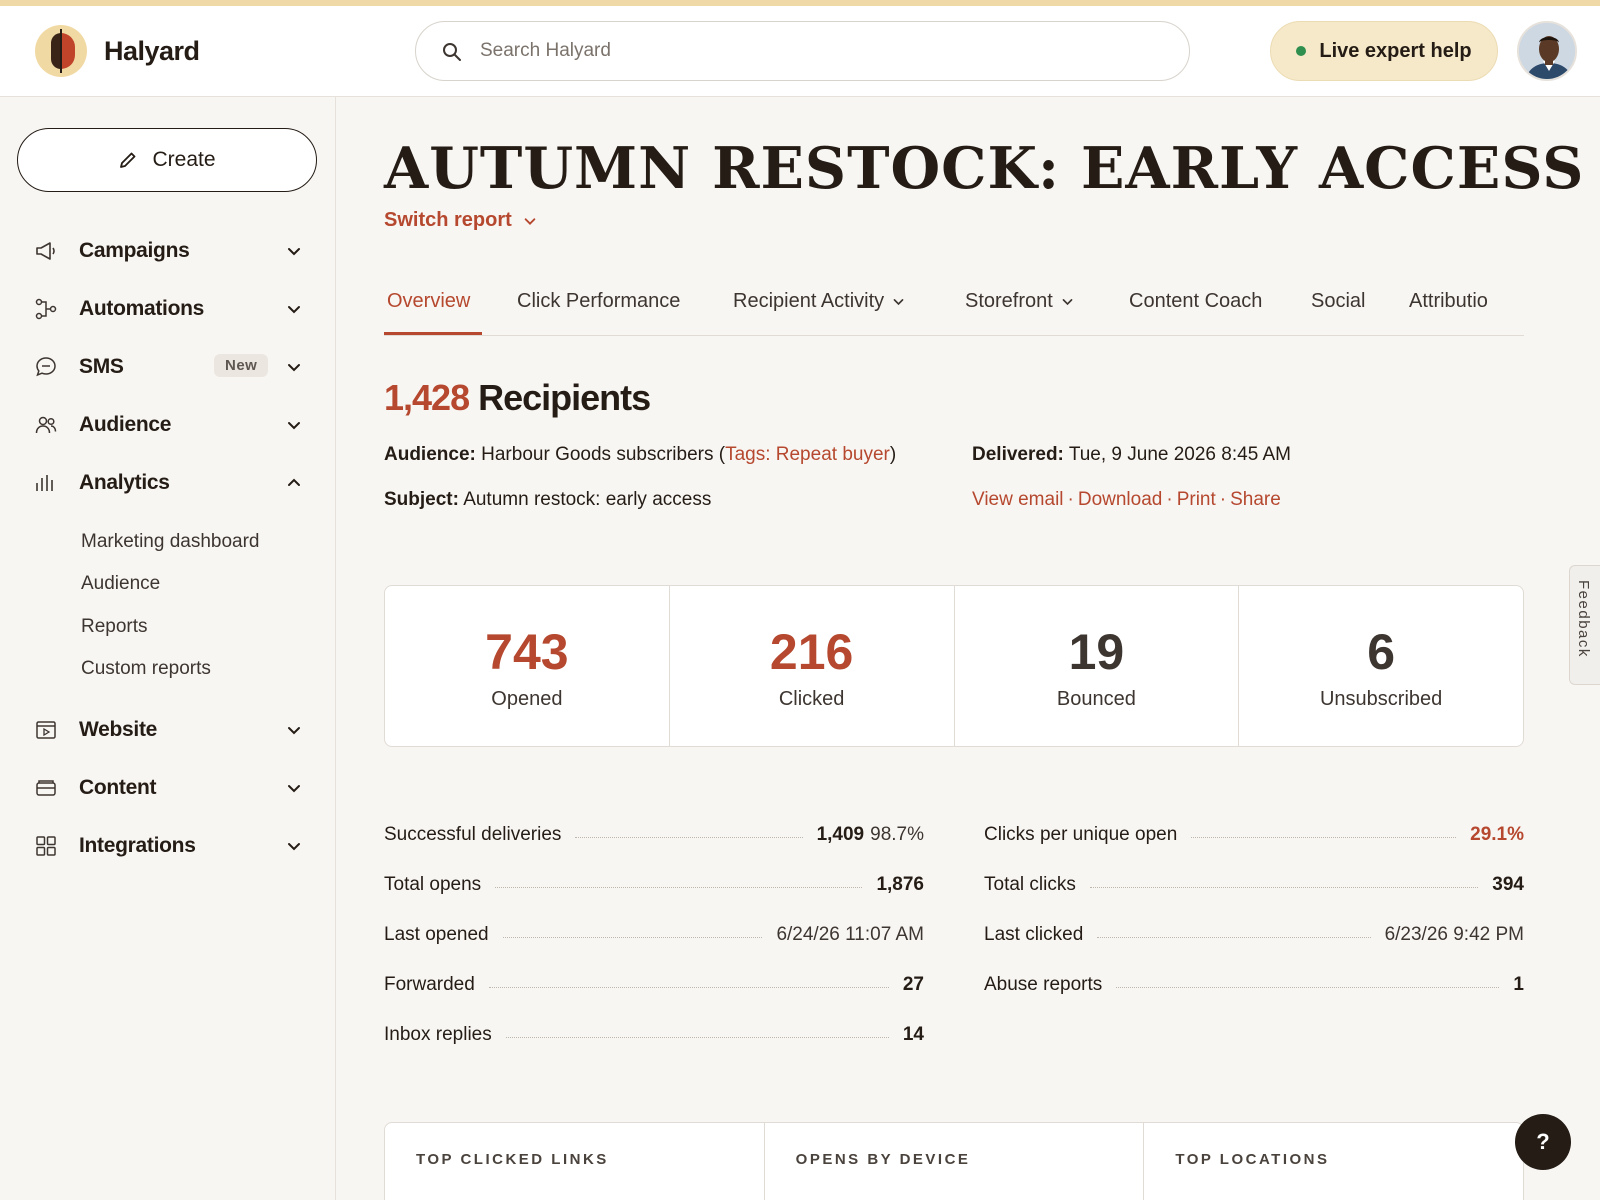 The width and height of the screenshot is (1600, 1200). I want to click on sidebar-item-integrations: Integrations, so click(168, 846).